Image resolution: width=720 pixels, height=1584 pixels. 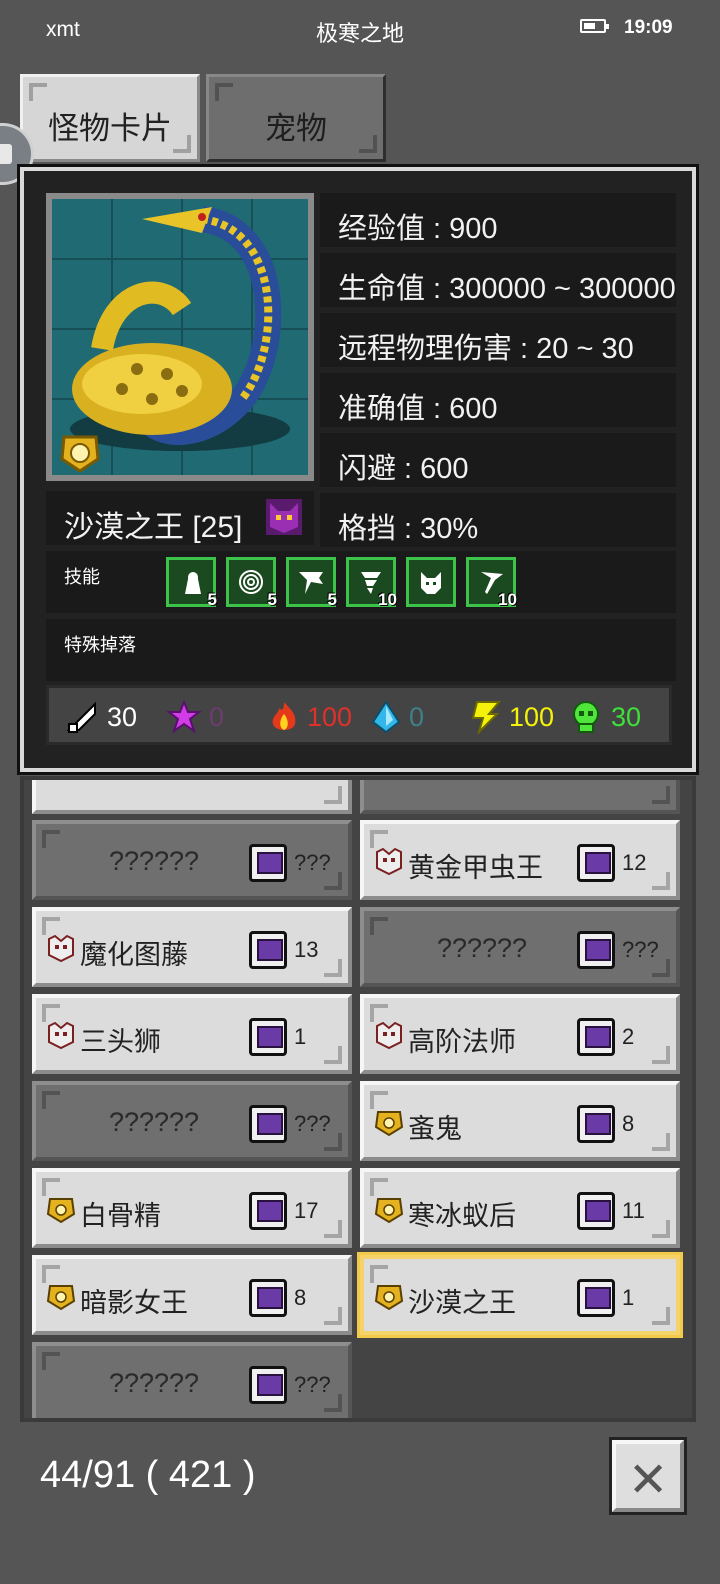 What do you see at coordinates (648, 1480) in the screenshot?
I see `close-icon: ✕` at bounding box center [648, 1480].